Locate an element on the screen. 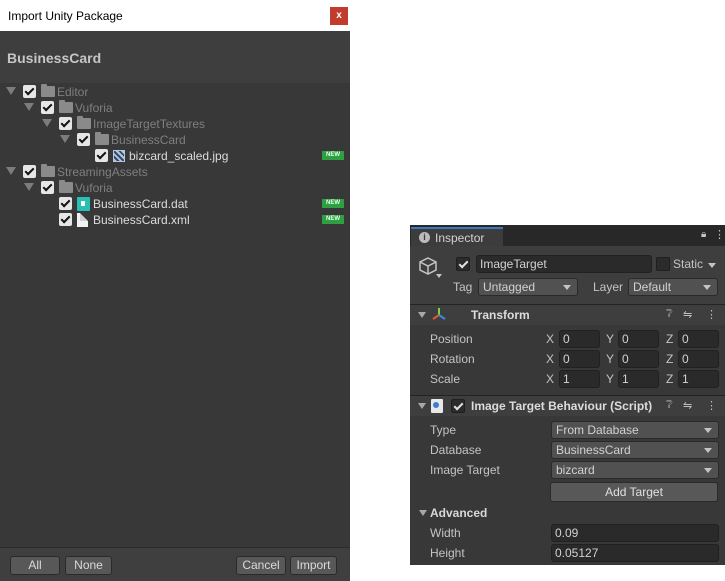 The height and width of the screenshot is (581, 725). tree-row: bizcard_scaled.jpg NEW is located at coordinates (175, 156).